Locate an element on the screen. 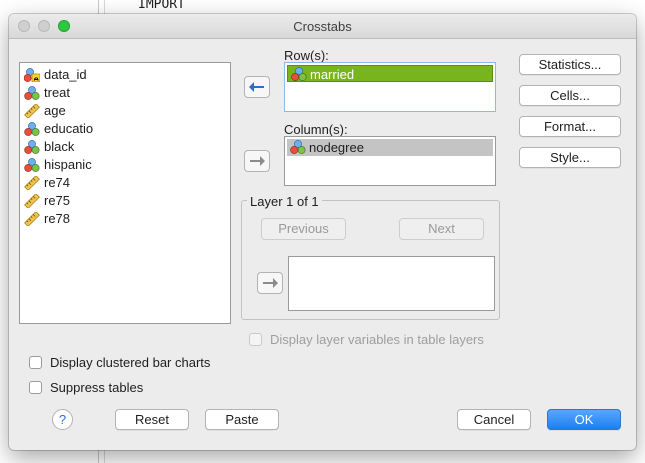 The image size is (645, 463). window-title: Crosstabs is located at coordinates (322, 26).